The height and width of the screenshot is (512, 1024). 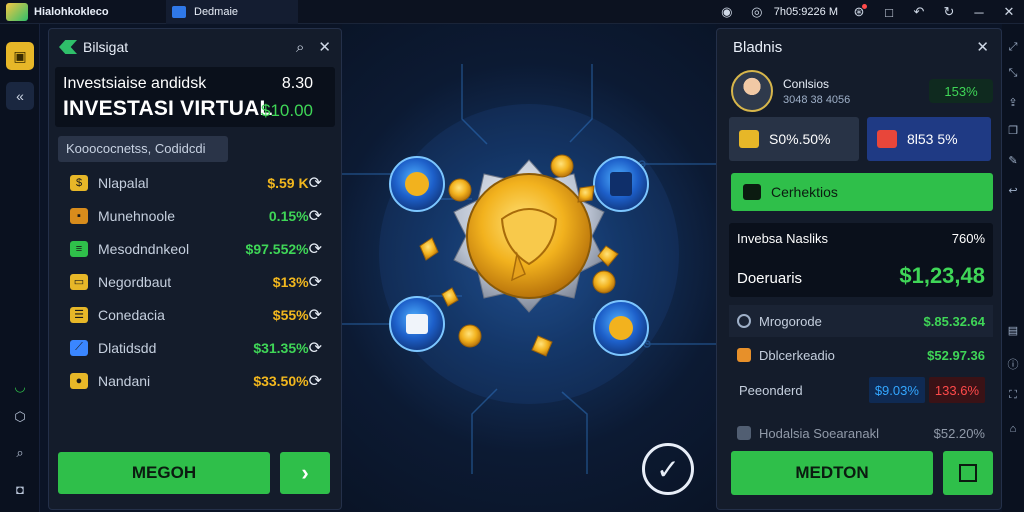 I want to click on info-icon: ⓘ, so click(x=1013, y=365).